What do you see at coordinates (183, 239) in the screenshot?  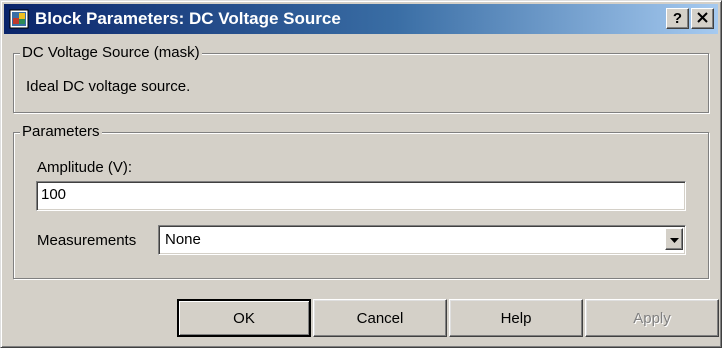 I see `measurements-value: None` at bounding box center [183, 239].